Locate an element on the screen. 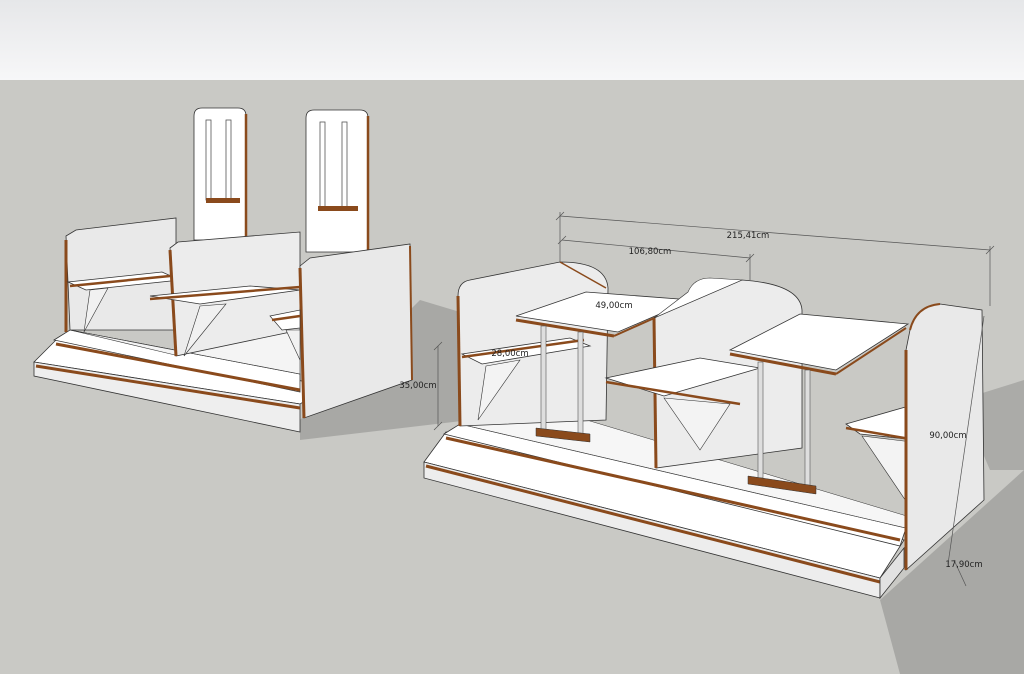 Image resolution: width=1024 pixels, height=674 pixels. right-table-1-pole-b is located at coordinates (580, 385).